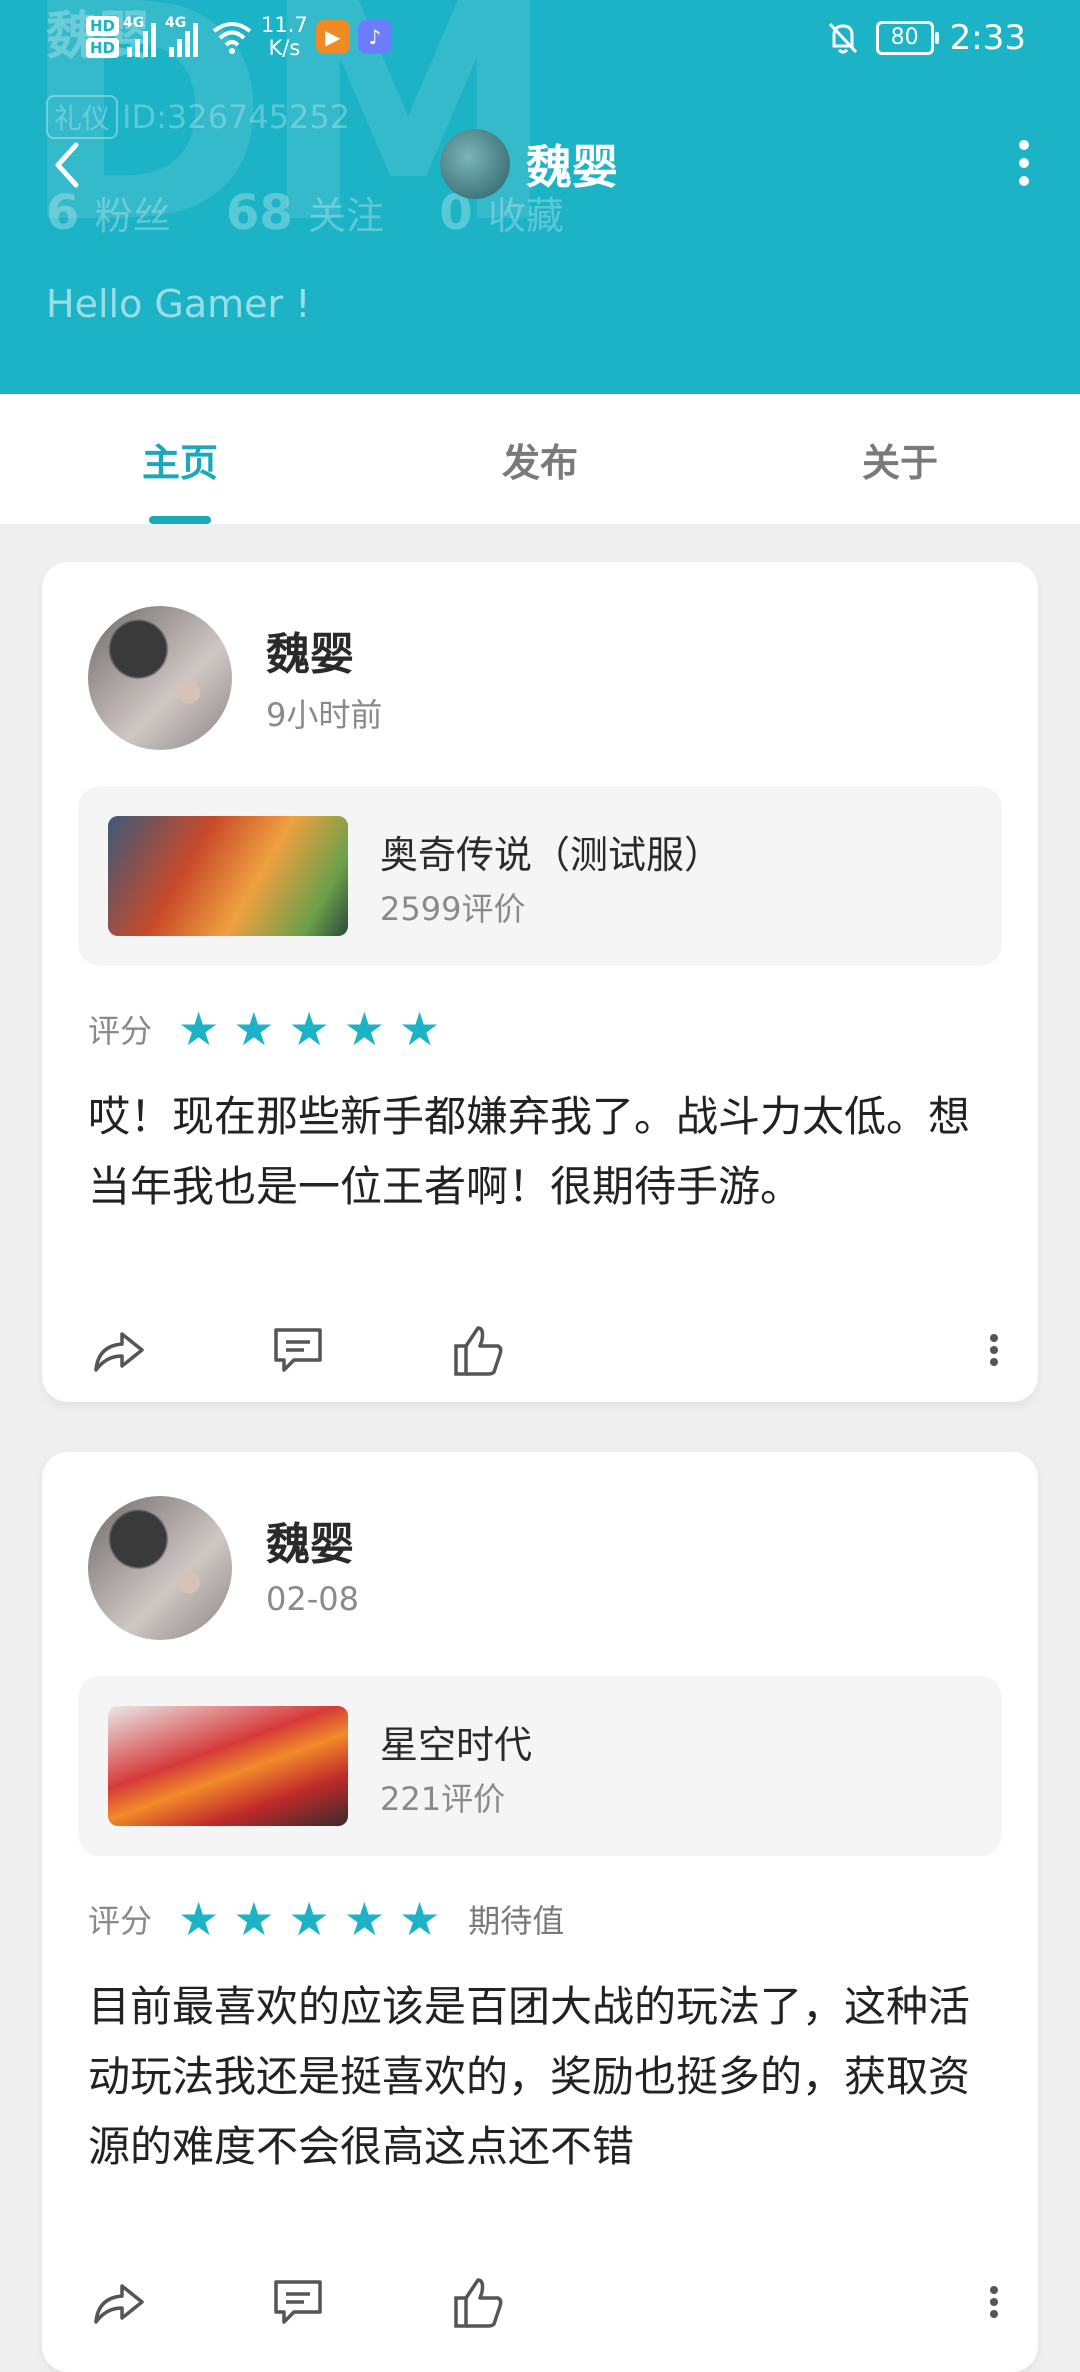 This screenshot has width=1080, height=2372. I want to click on status-bar-left: HD HD 4G 4G 11.7 K/s ▶ ♪, so click(239, 37).